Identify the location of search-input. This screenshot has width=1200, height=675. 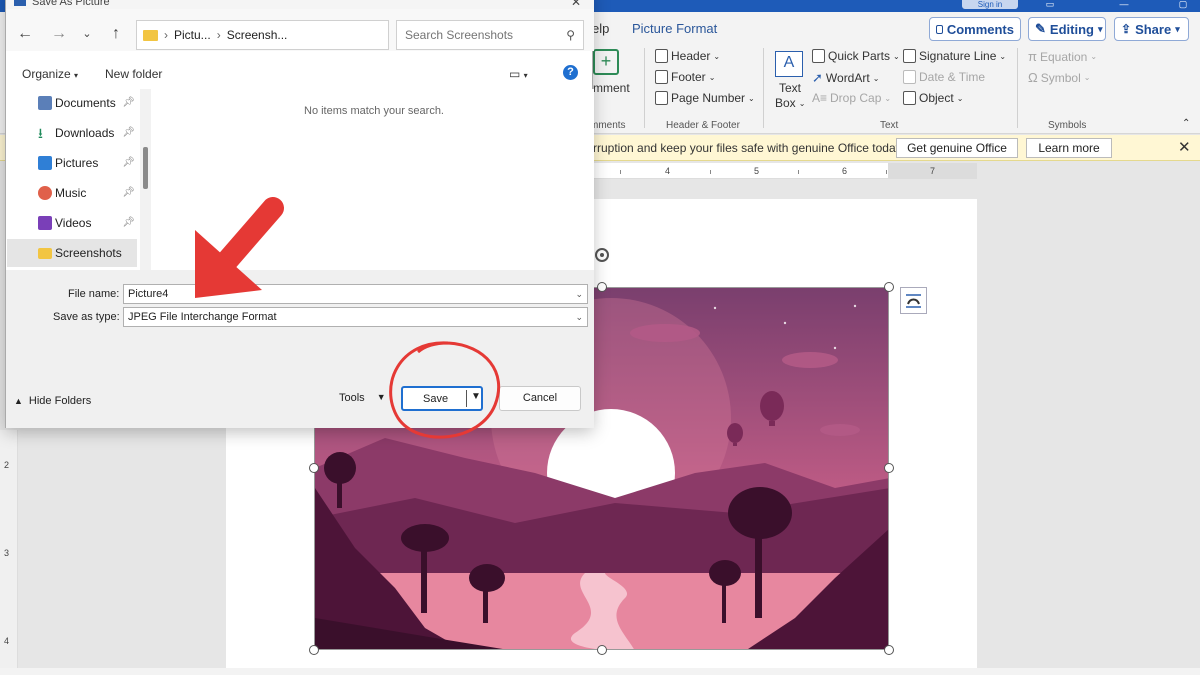
(480, 35).